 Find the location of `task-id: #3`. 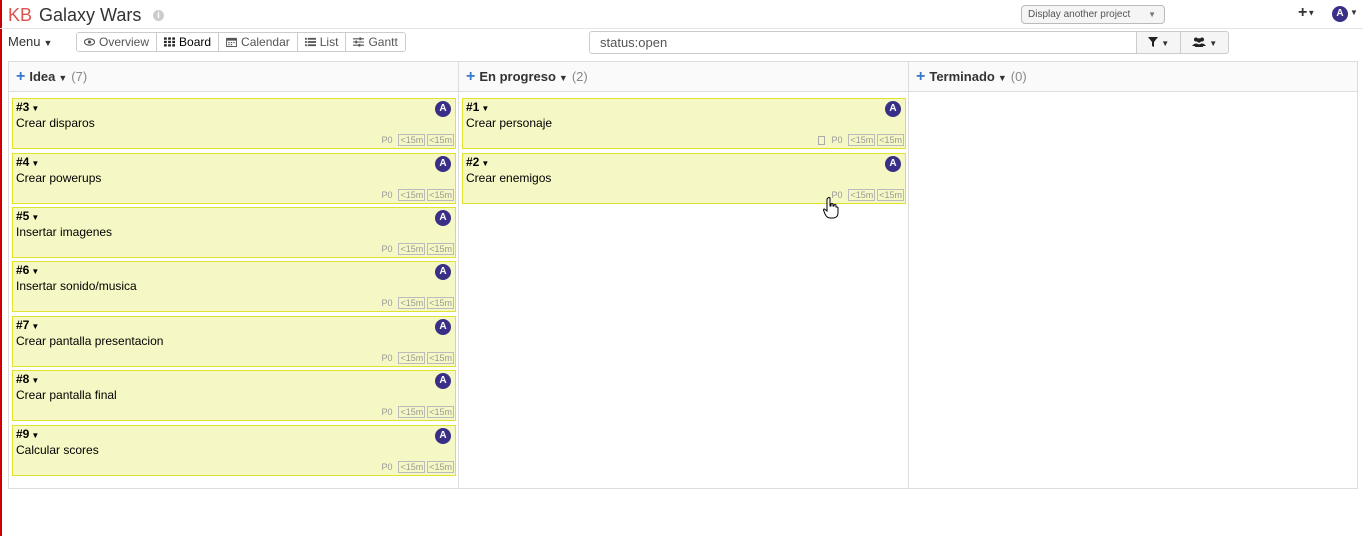

task-id: #3 is located at coordinates (22, 107).